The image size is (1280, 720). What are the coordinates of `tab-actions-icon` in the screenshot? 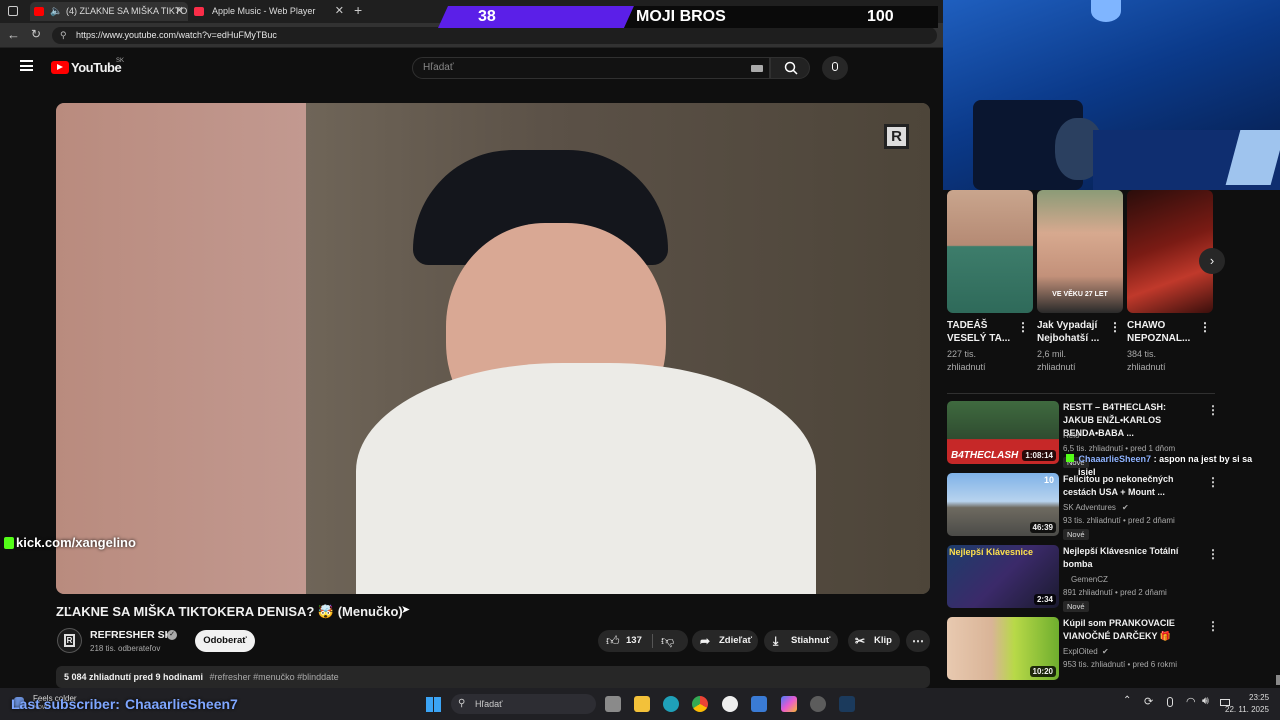 It's located at (13, 11).